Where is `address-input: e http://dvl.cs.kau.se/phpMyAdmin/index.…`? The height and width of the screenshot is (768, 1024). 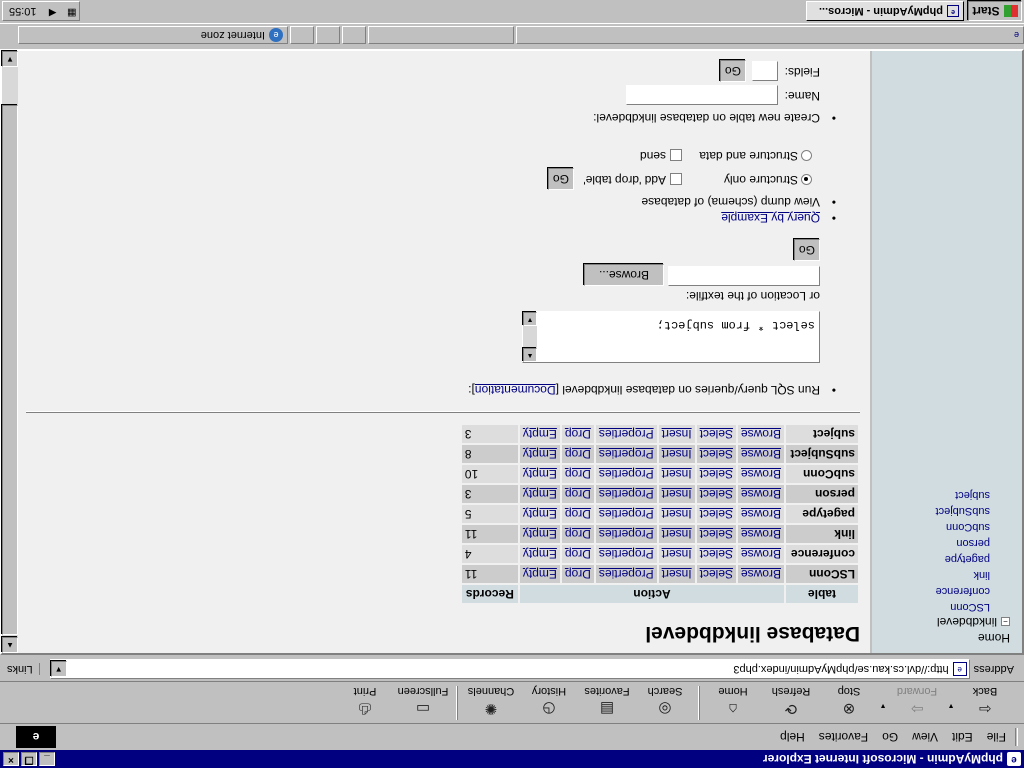 address-input: e http://dvl.cs.kau.se/phpMyAdmin/index.… is located at coordinates (509, 669).